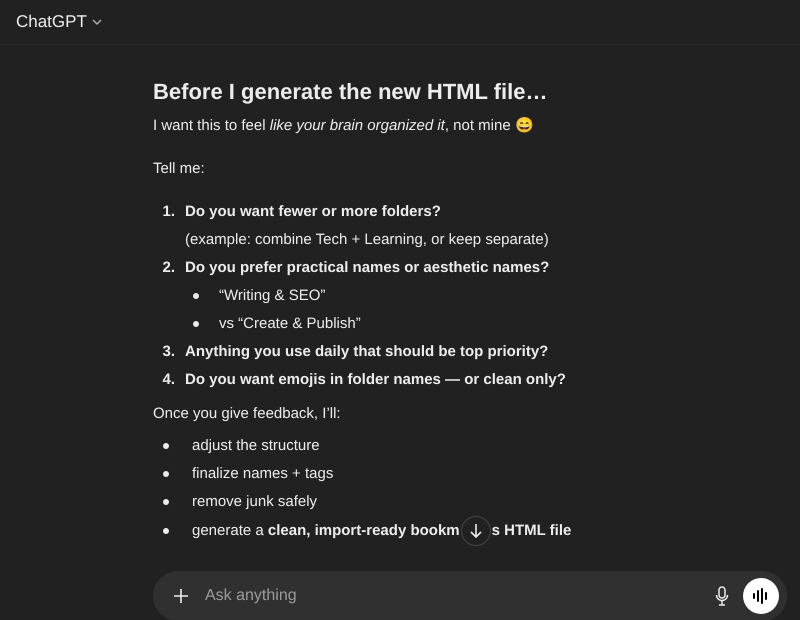 Image resolution: width=800 pixels, height=620 pixels. I want to click on voice-mode-button, so click(761, 596).